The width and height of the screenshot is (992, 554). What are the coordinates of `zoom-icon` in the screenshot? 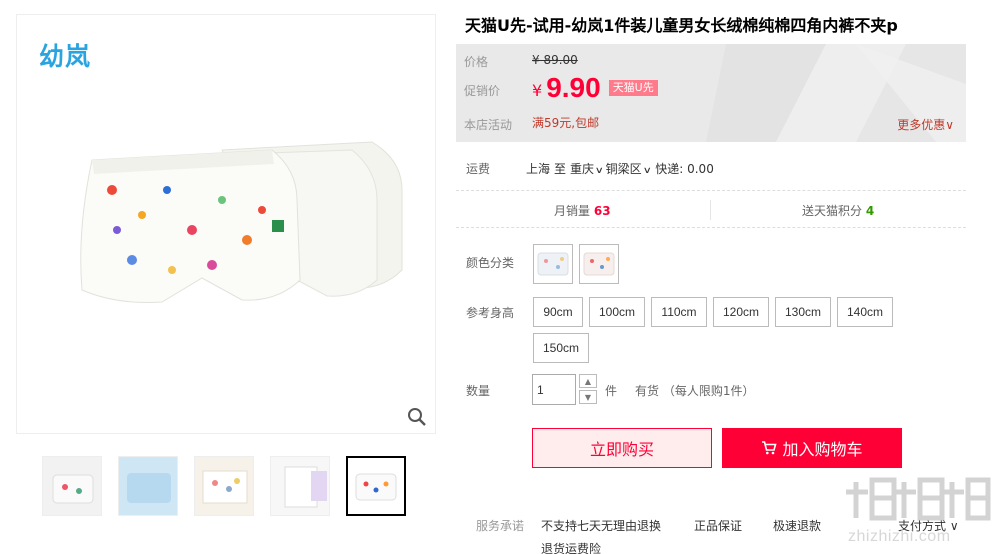 It's located at (417, 417).